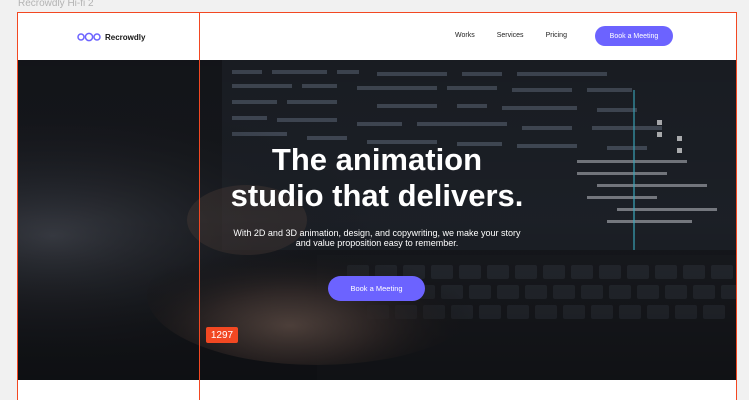 Image resolution: width=749 pixels, height=400 pixels. I want to click on hero-title-line-1: The animation, so click(377, 159).